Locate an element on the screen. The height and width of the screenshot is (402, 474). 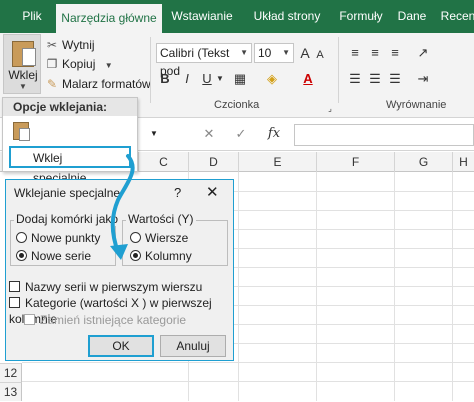
replace-categories-label: Zamień istniejące kategorie is located at coordinates (113, 320).